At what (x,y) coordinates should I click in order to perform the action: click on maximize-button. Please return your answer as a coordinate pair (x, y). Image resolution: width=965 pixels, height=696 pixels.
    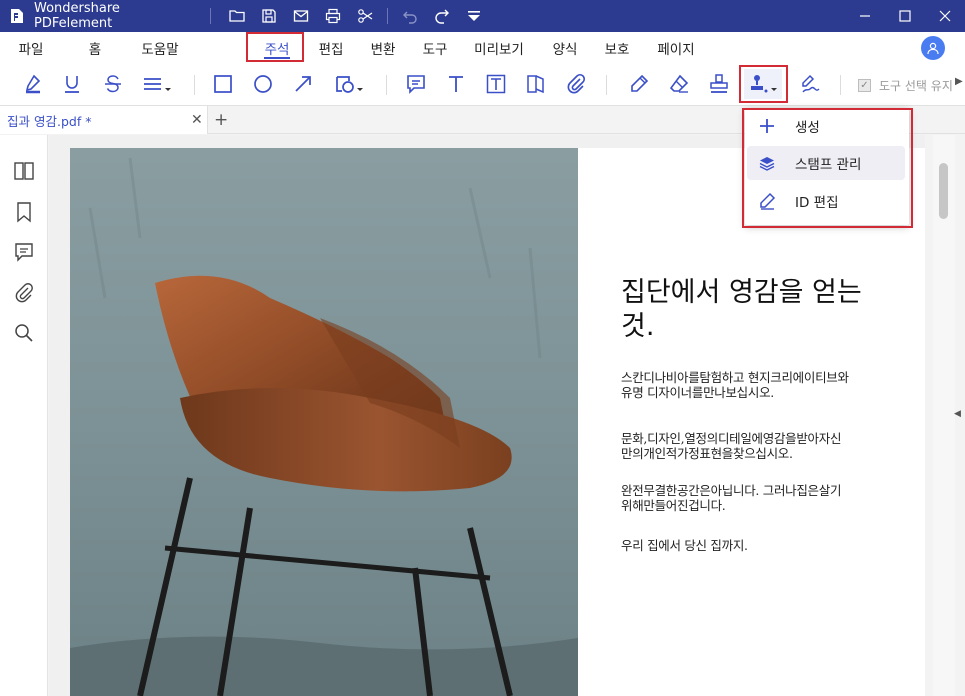
    Looking at the image, I should click on (905, 16).